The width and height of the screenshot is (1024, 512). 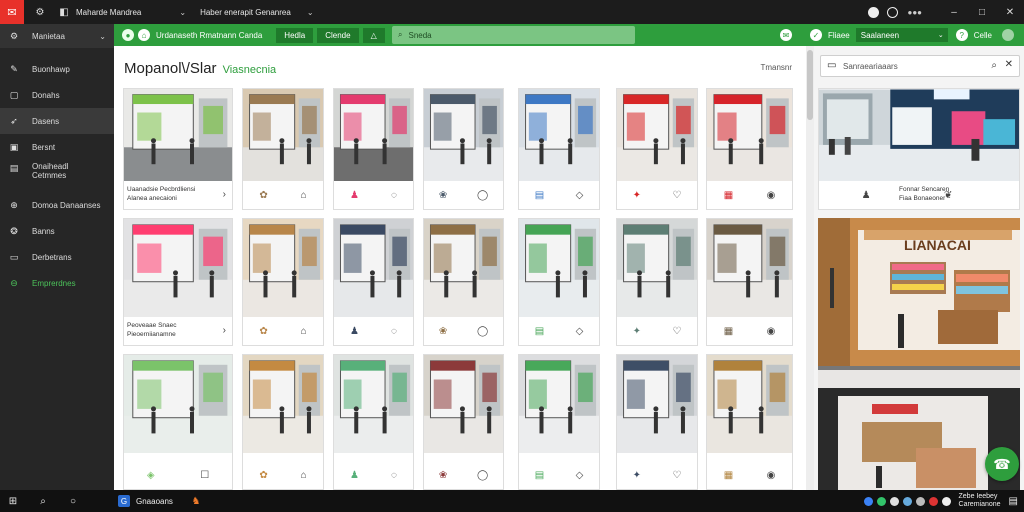 I want to click on help-icon: ?, so click(x=961, y=35).